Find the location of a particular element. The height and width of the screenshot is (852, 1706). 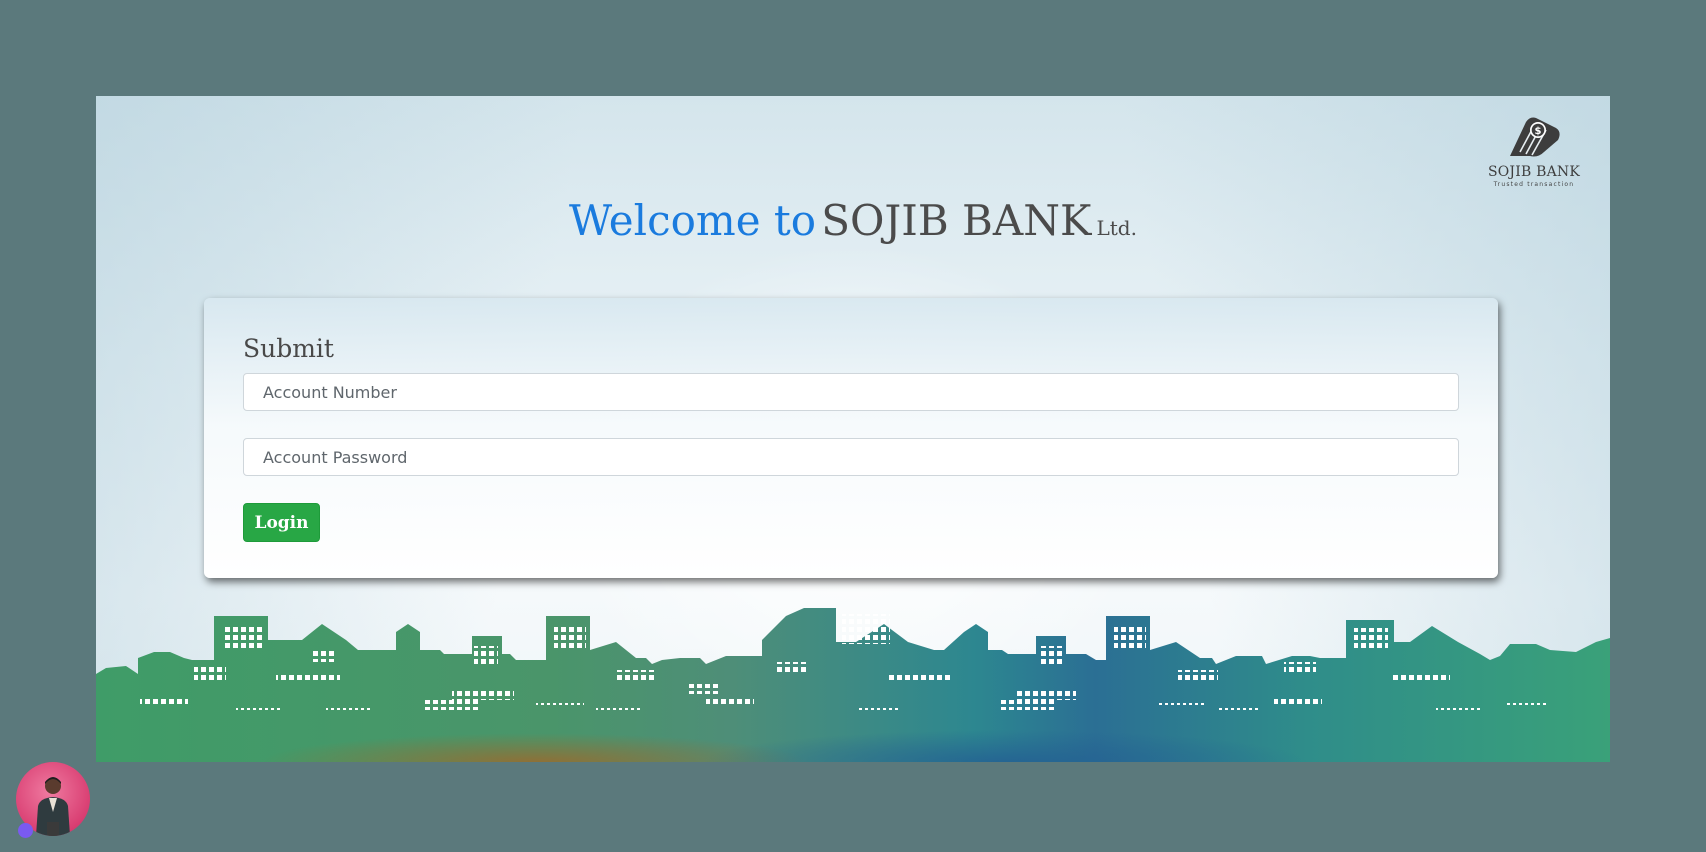

title-welcome: Welcome to is located at coordinates (693, 220).